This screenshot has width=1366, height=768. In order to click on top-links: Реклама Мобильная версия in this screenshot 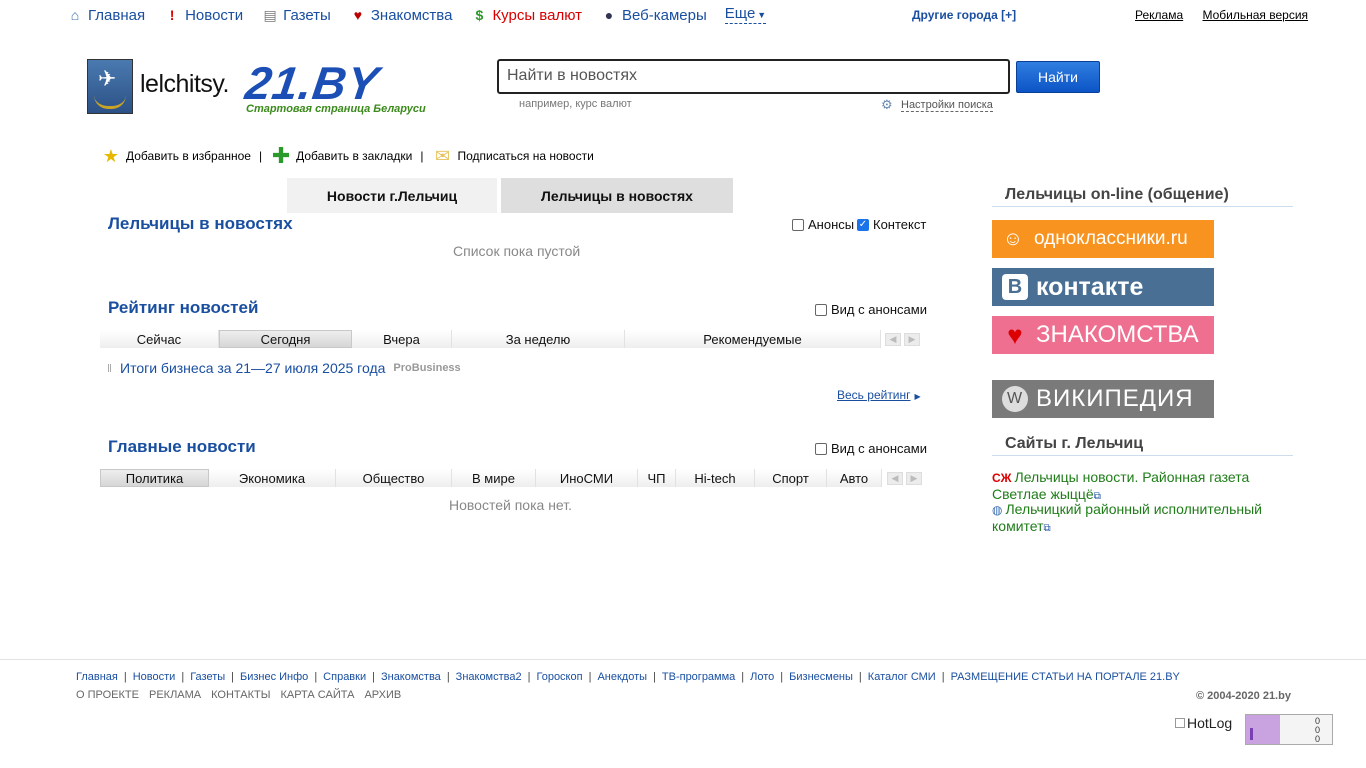, I will do `click(1229, 15)`.